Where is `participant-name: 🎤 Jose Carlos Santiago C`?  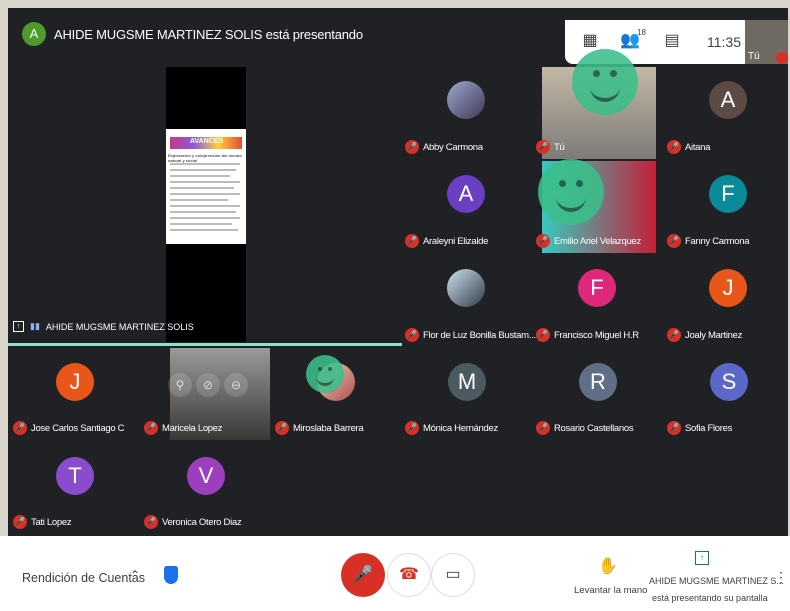
participant-name: 🎤 Jose Carlos Santiago C is located at coordinates (69, 428).